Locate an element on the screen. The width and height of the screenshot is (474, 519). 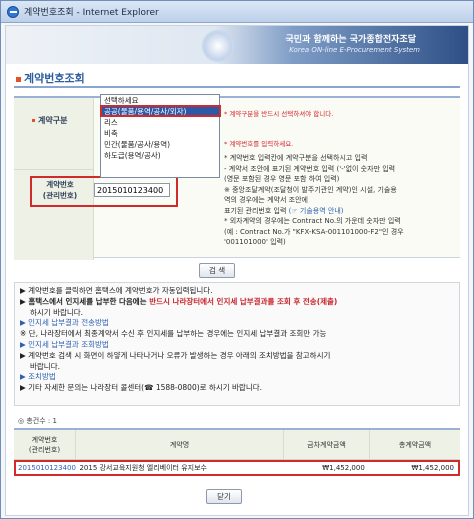
guide-text: 표기된 관리번호 입력 is located at coordinates (255, 210).